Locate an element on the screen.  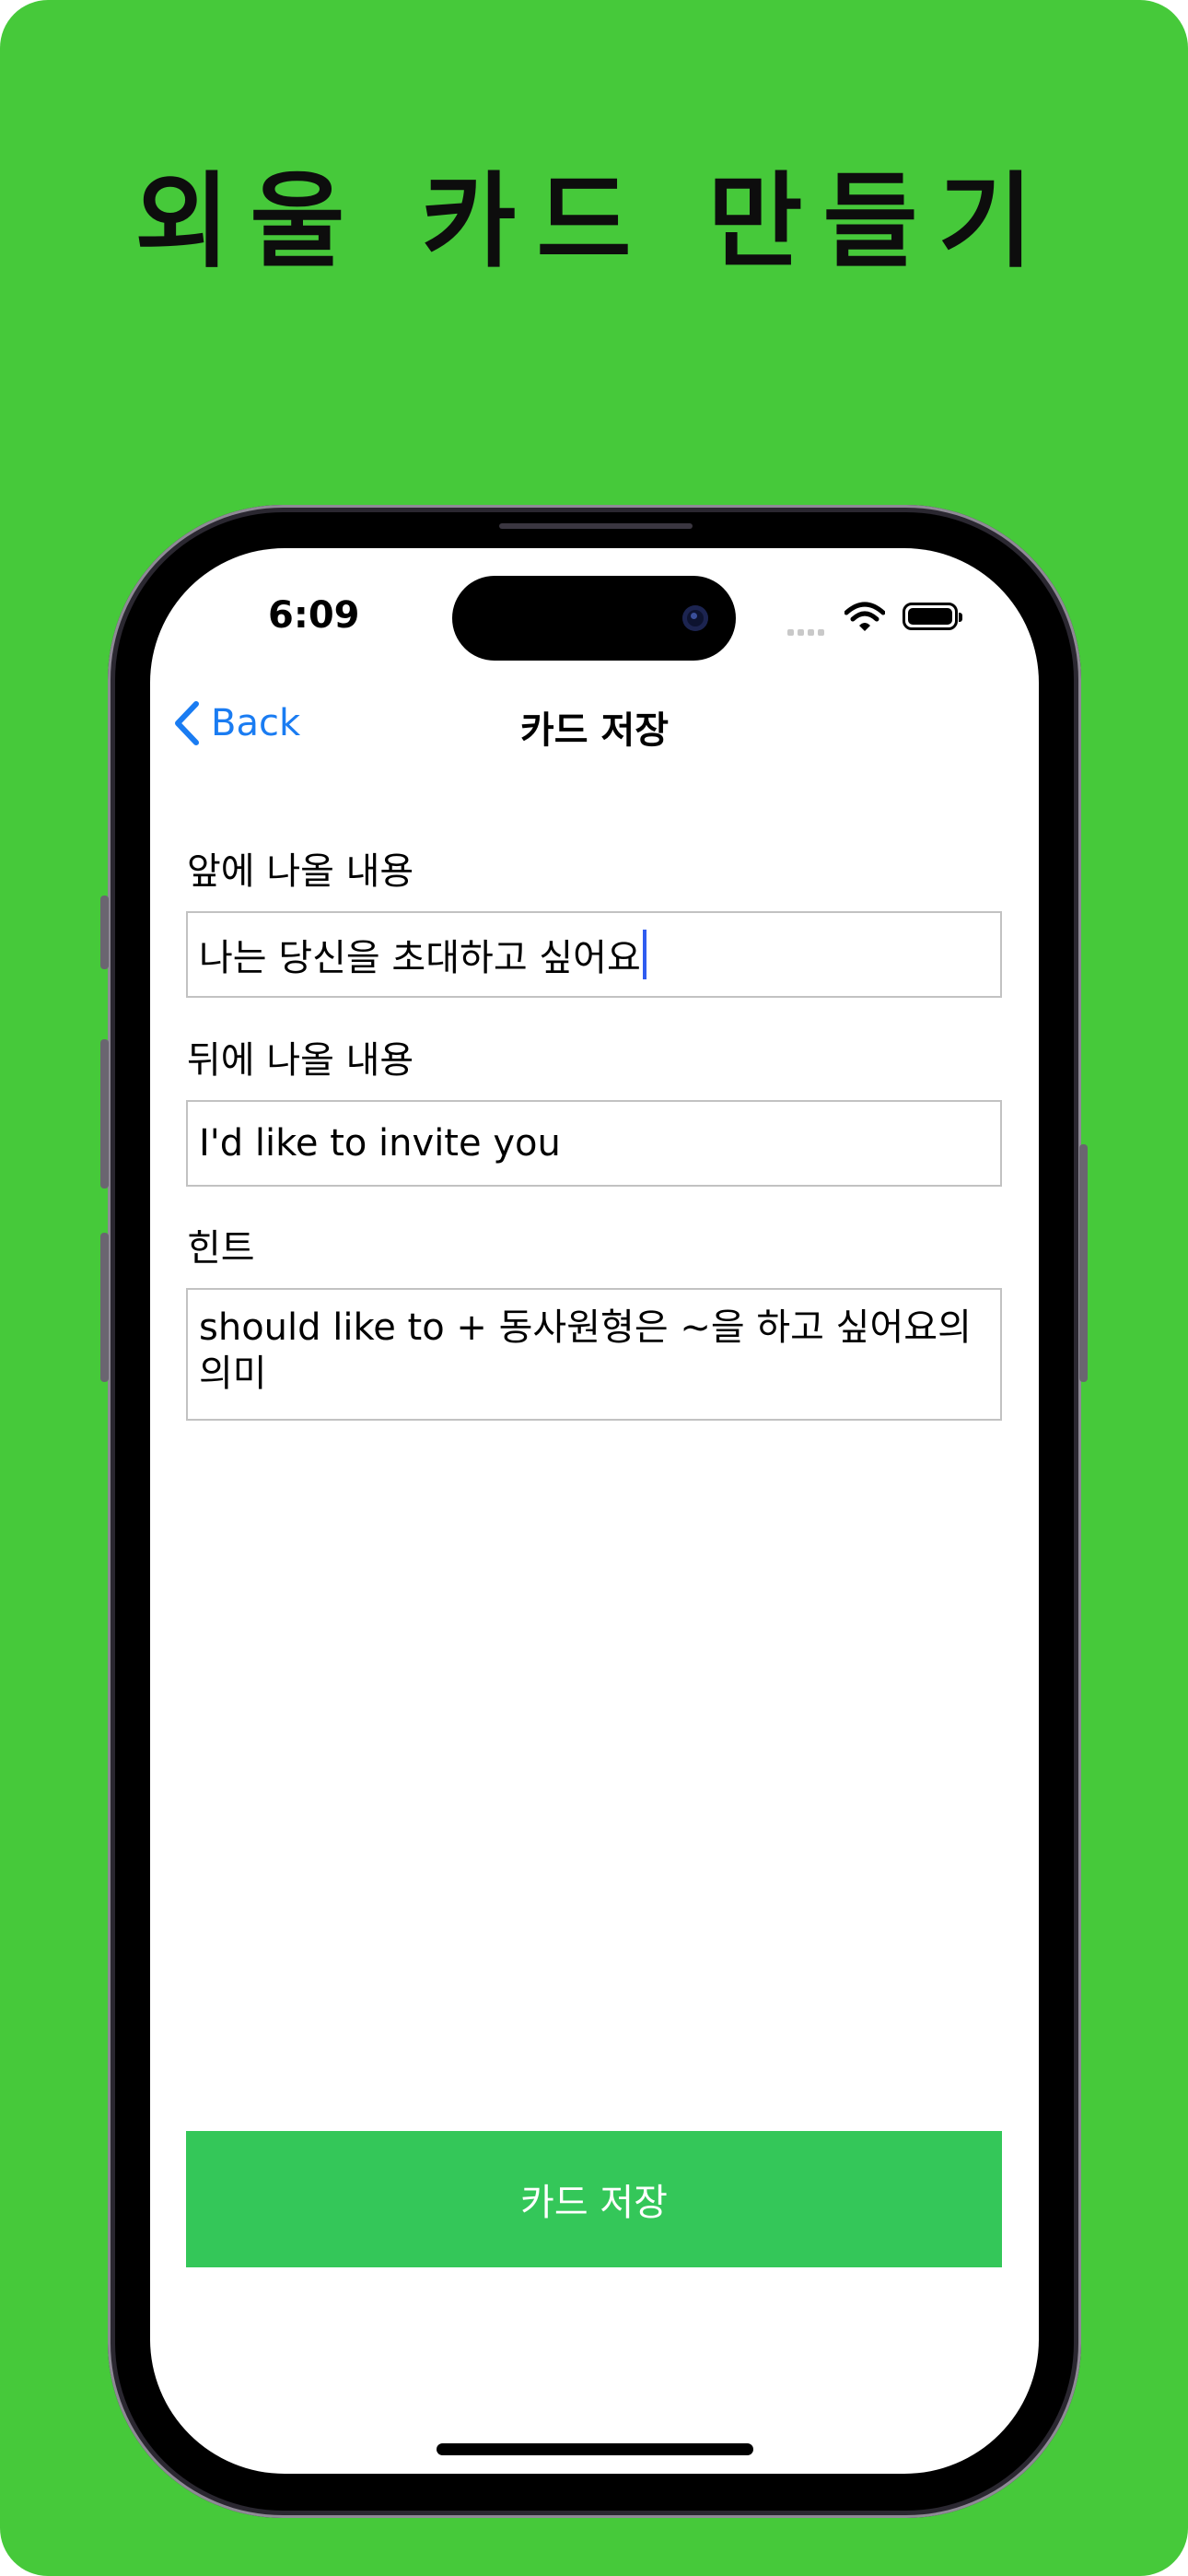
front-input-value: 나는 당신을 초대하고 싶어요 is located at coordinates (420, 958).